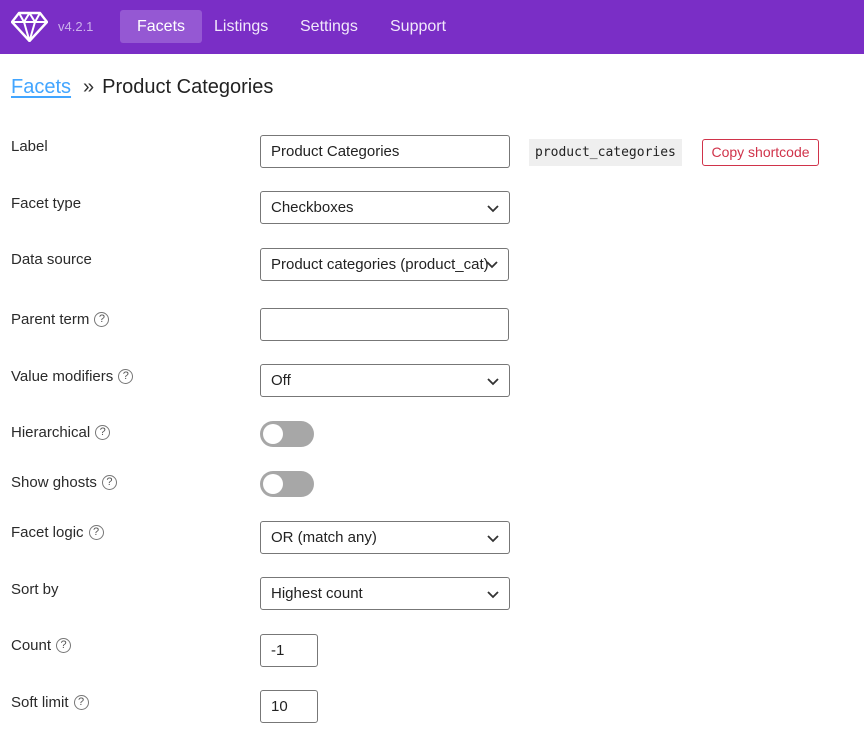 This screenshot has height=743, width=864. I want to click on value-modifiers-label: Value modifiers?, so click(72, 376).